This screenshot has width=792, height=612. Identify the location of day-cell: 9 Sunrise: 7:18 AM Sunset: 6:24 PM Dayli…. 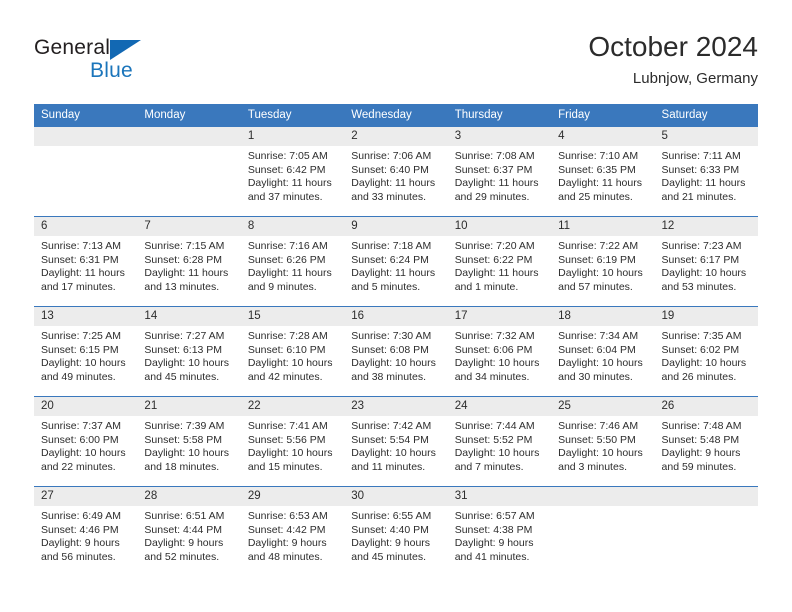
(396, 261).